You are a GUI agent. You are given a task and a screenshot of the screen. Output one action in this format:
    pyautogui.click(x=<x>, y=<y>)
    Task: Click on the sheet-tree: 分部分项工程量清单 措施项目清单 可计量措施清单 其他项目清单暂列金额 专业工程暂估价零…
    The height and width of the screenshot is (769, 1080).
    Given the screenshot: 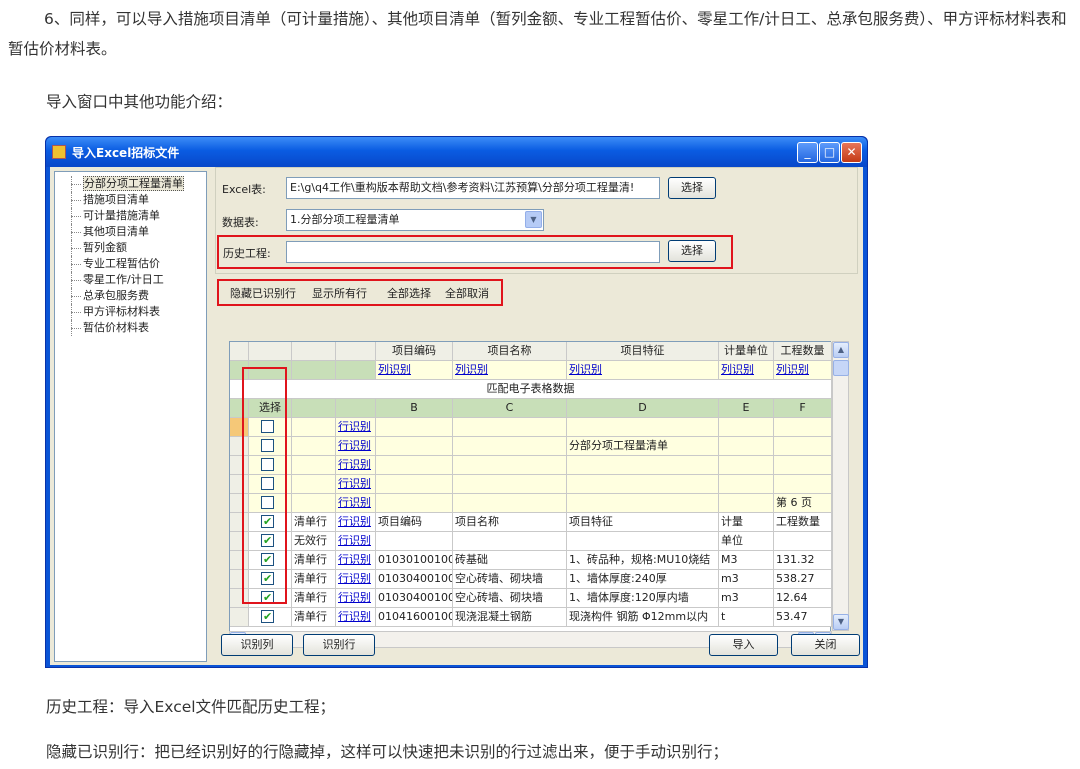 What is the action you would take?
    pyautogui.click(x=130, y=416)
    